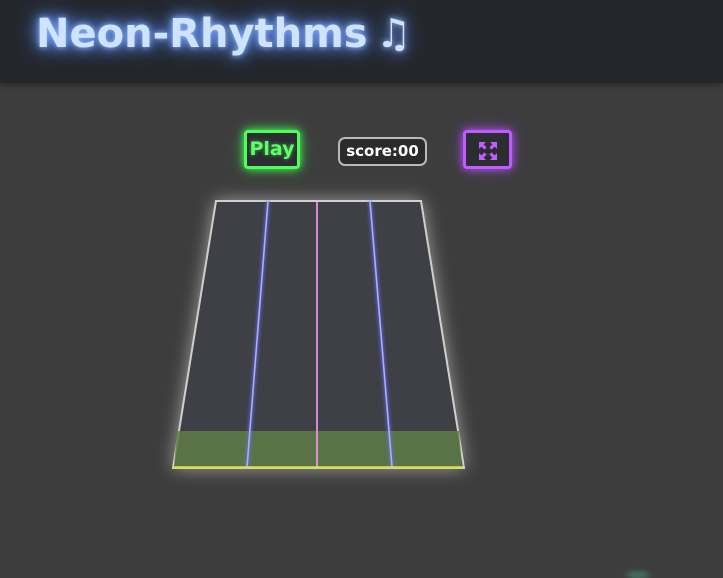  I want to click on score-display: score:00, so click(382, 151).